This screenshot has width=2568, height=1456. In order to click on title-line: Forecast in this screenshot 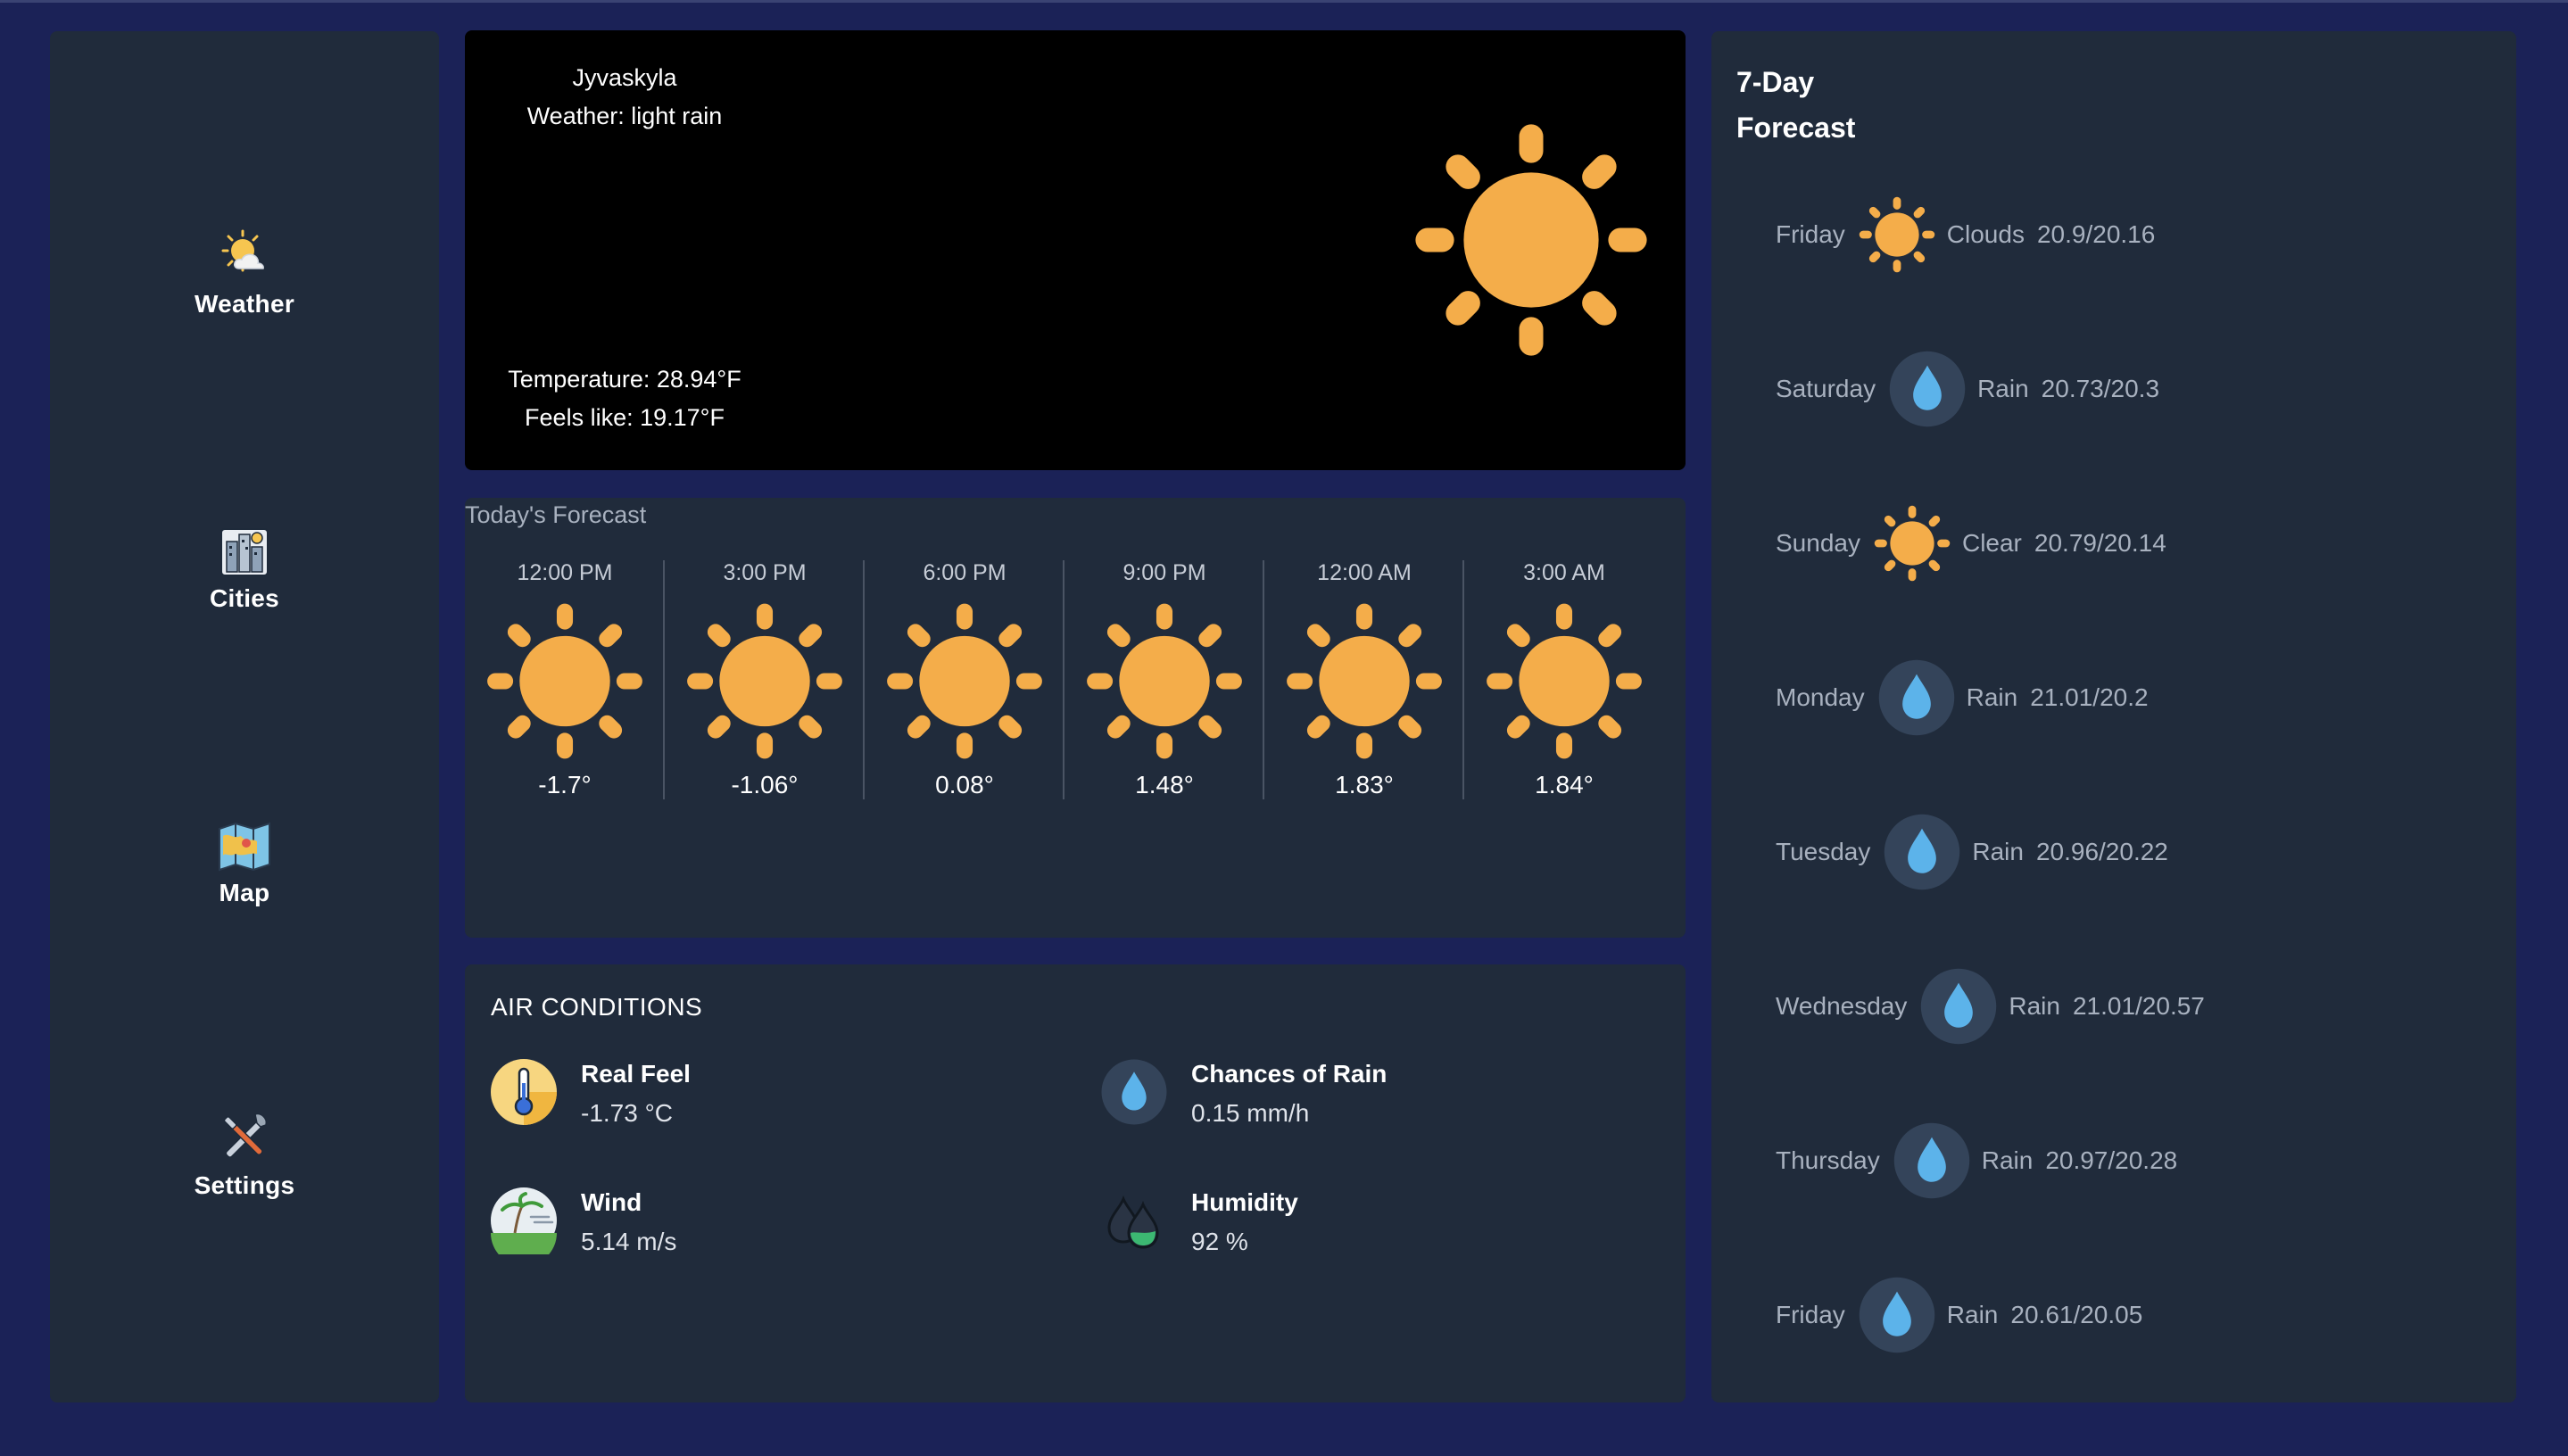, I will do `click(1796, 128)`.